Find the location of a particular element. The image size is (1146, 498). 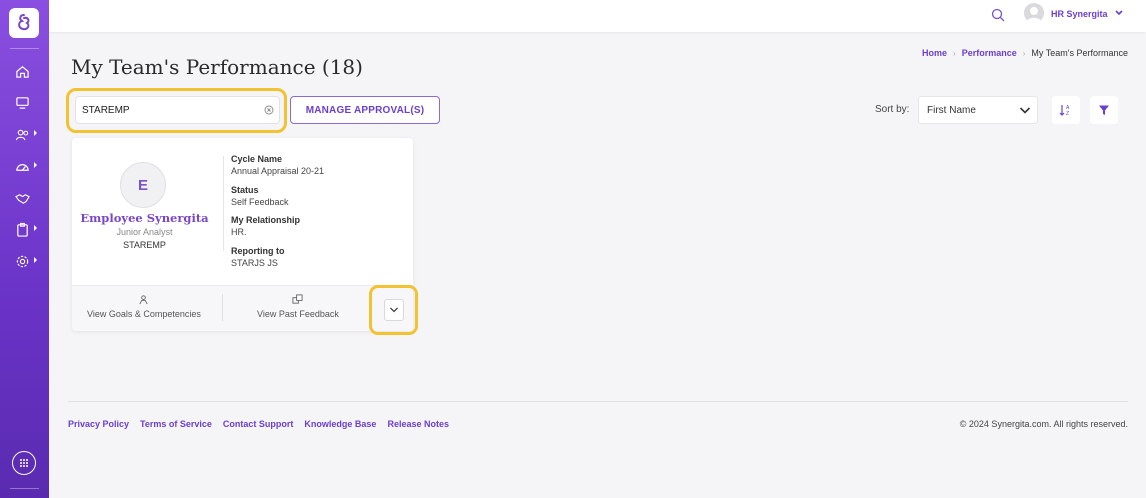

sidebar-item-settings is located at coordinates (26, 261).